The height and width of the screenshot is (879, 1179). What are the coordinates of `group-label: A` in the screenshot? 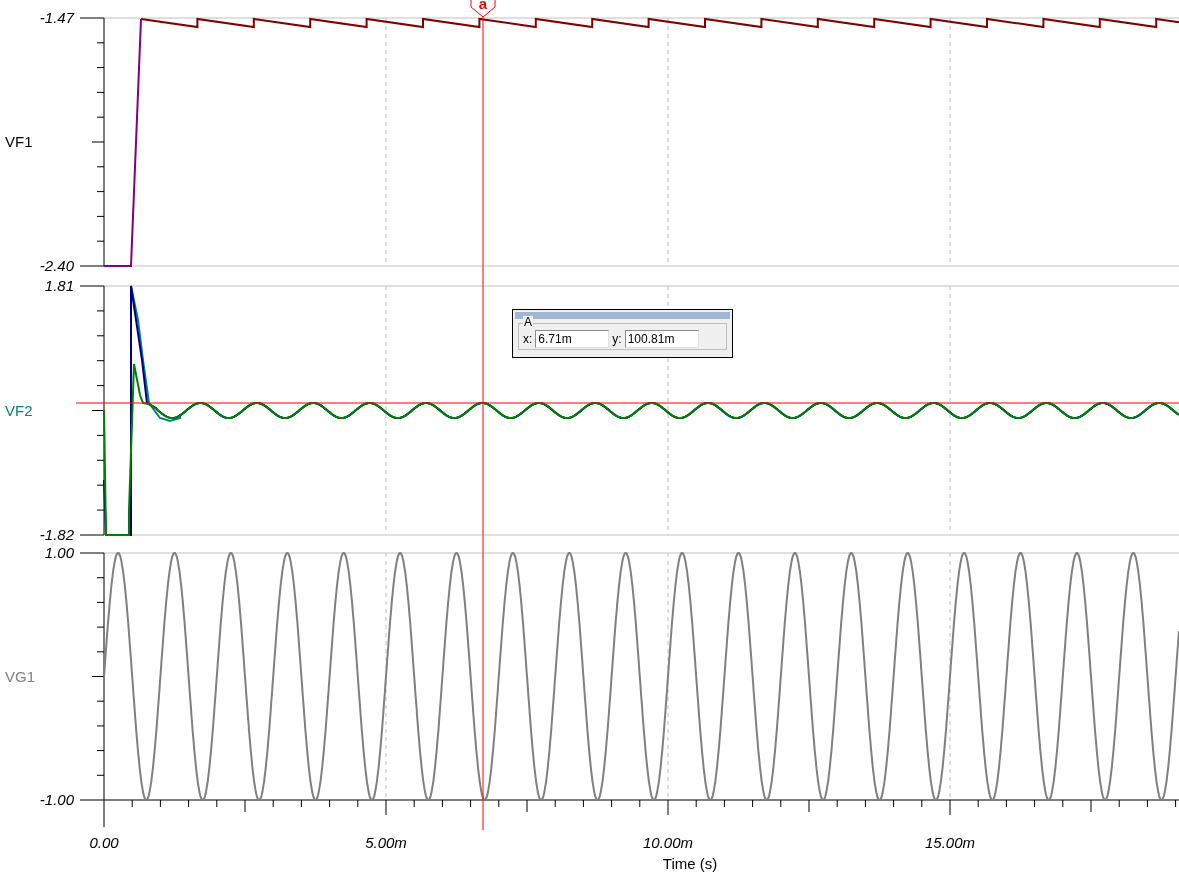 It's located at (528, 322).